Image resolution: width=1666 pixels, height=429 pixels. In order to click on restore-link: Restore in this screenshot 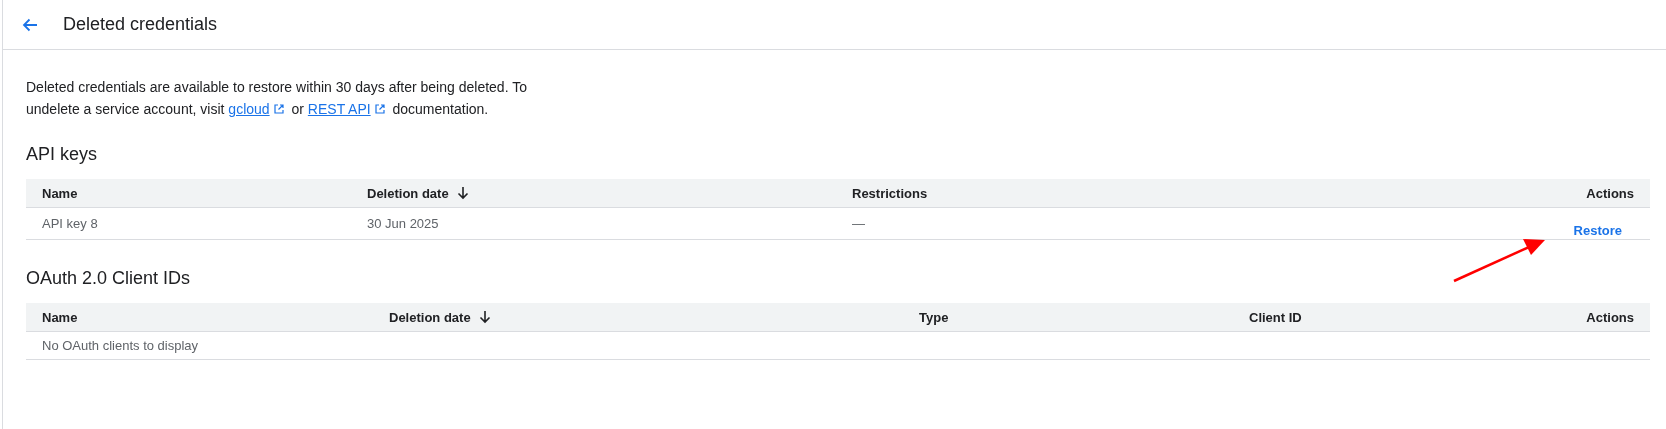, I will do `click(1597, 223)`.